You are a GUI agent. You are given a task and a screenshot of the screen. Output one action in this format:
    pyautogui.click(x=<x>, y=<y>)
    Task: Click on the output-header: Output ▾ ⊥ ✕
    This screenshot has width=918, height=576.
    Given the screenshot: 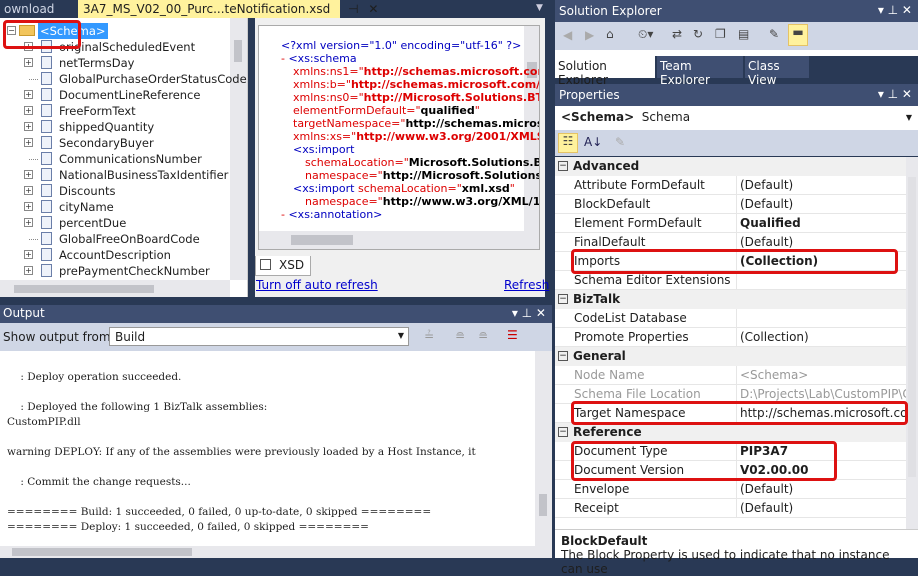 What is the action you would take?
    pyautogui.click(x=276, y=314)
    